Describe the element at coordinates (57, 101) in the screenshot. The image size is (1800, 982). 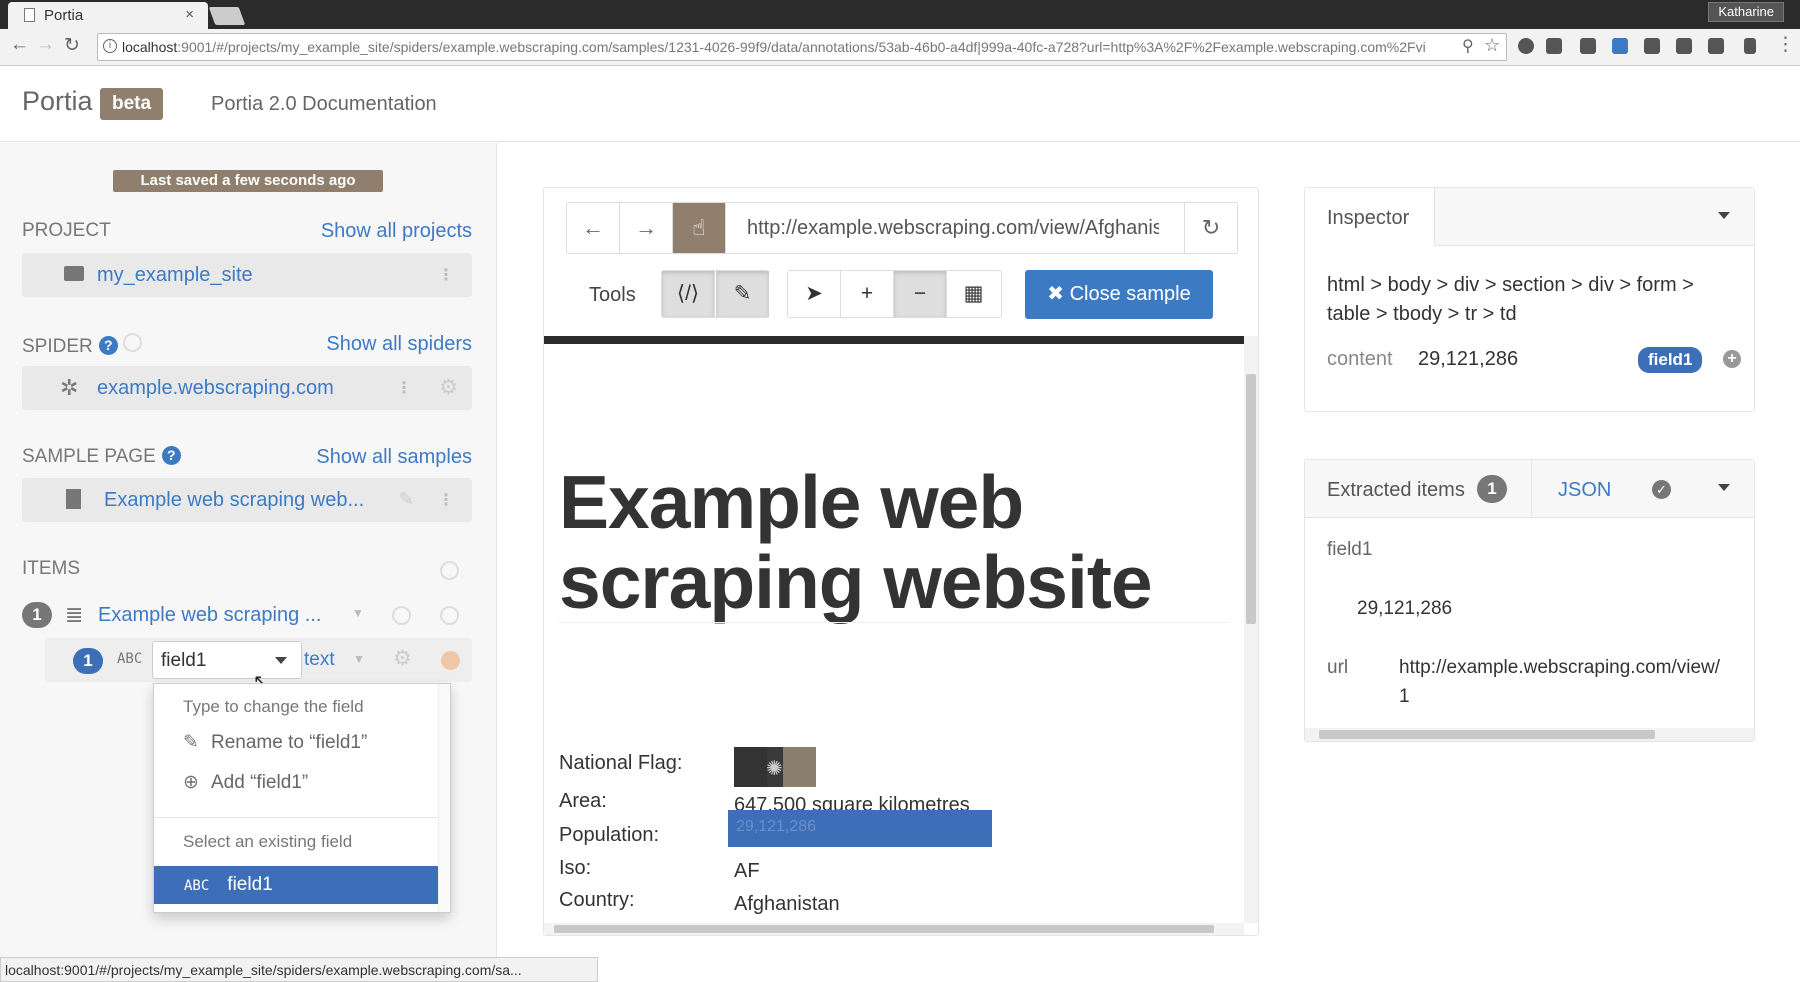
I see `brand-title: Portia` at that location.